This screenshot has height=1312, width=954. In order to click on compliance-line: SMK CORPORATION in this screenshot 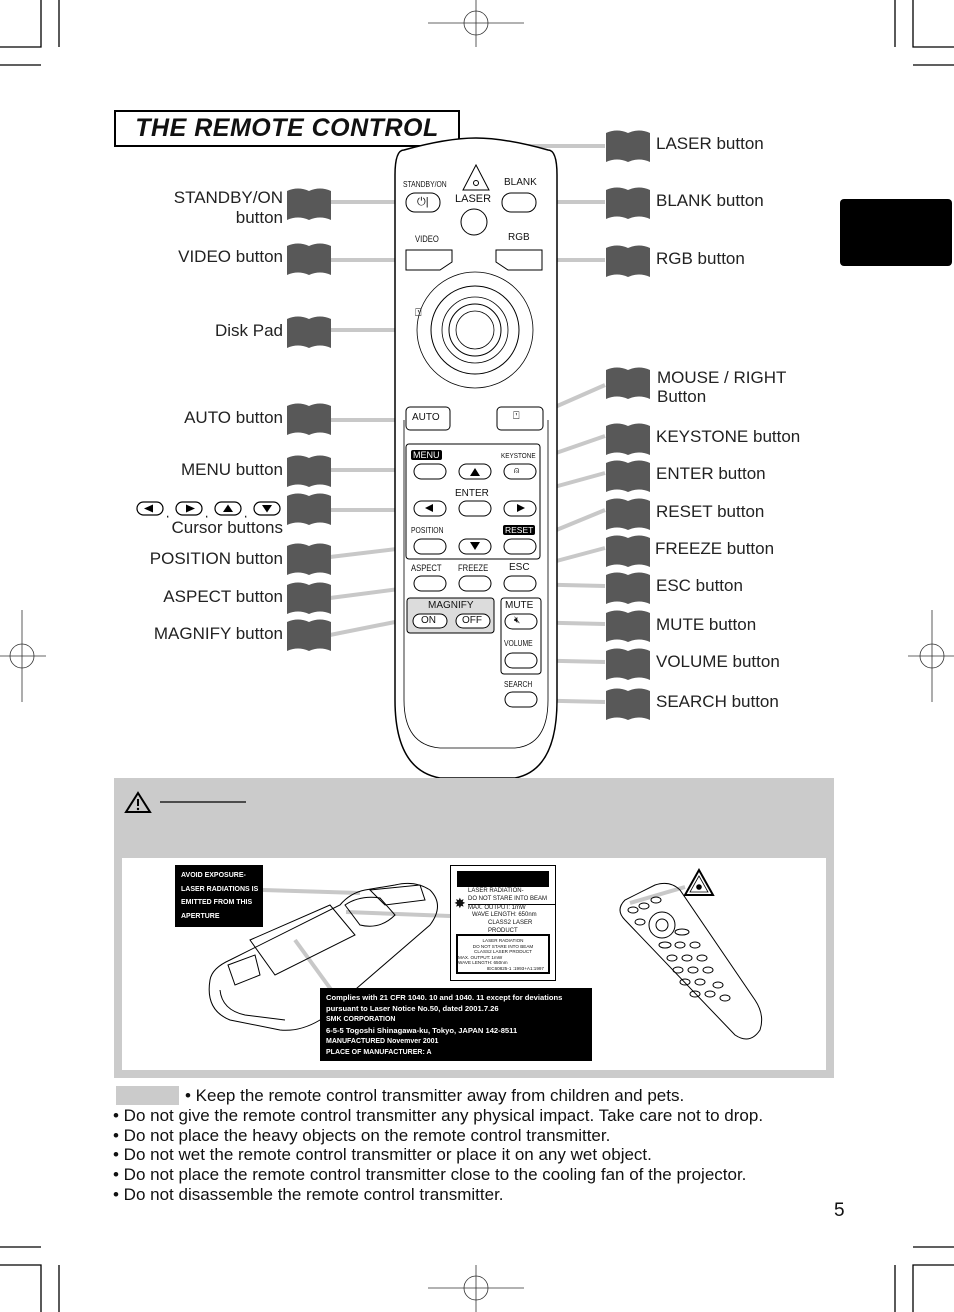, I will do `click(361, 1019)`.